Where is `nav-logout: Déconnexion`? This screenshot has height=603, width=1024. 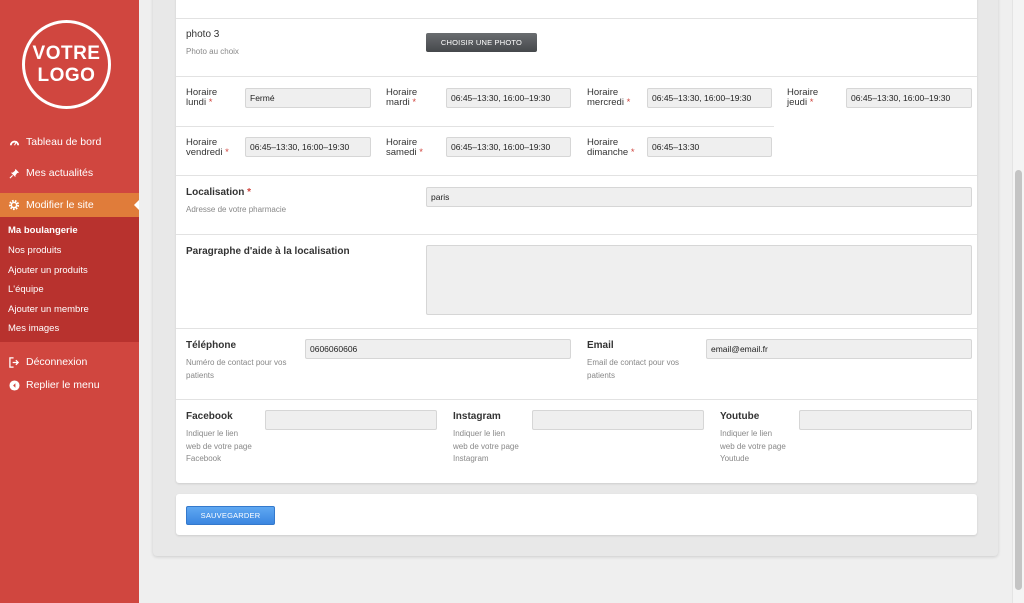
nav-logout: Déconnexion is located at coordinates (69, 362).